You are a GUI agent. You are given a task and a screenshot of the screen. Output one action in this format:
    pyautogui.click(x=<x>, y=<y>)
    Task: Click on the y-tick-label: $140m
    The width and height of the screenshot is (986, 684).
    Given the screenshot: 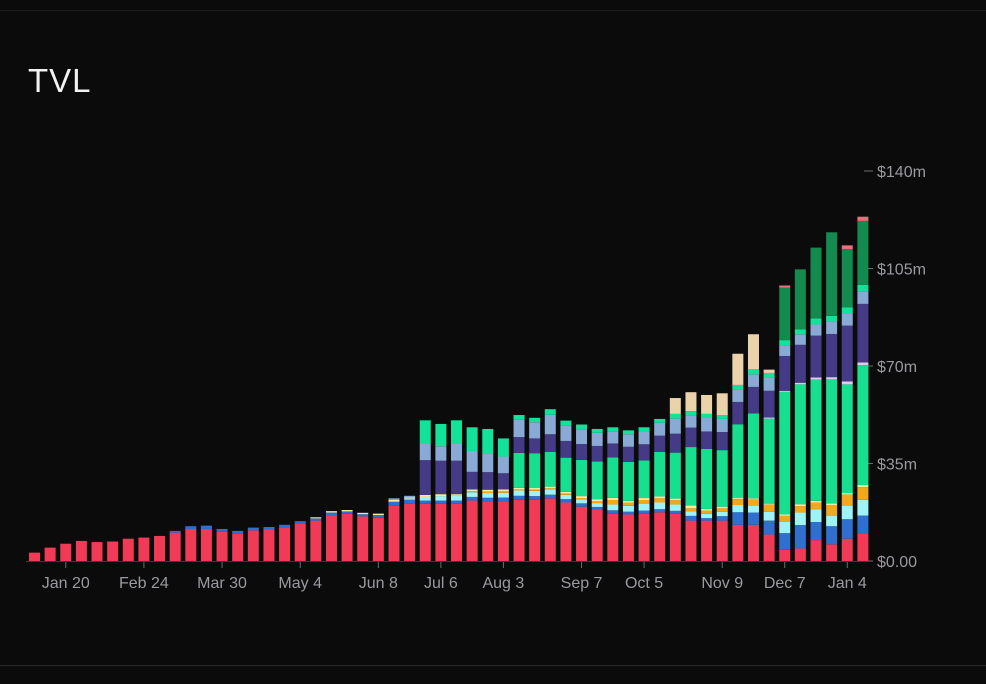 What is the action you would take?
    pyautogui.click(x=901, y=172)
    